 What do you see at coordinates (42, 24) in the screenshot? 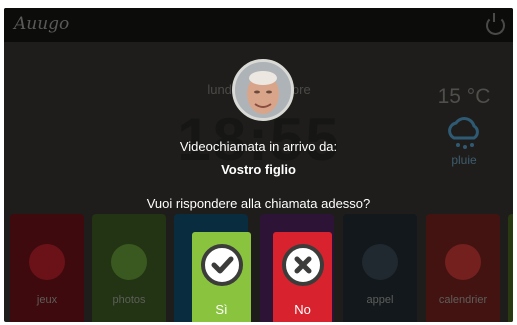
I see `app-logo: Auugo` at bounding box center [42, 24].